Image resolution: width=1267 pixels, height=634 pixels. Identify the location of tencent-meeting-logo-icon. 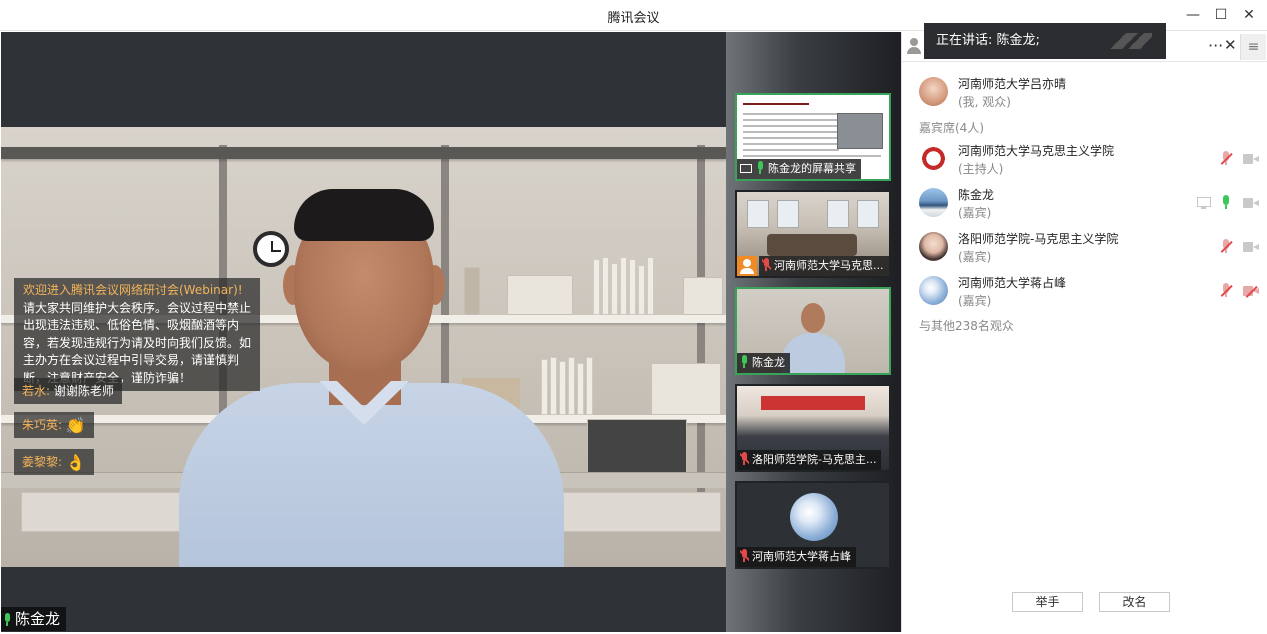
(1130, 41).